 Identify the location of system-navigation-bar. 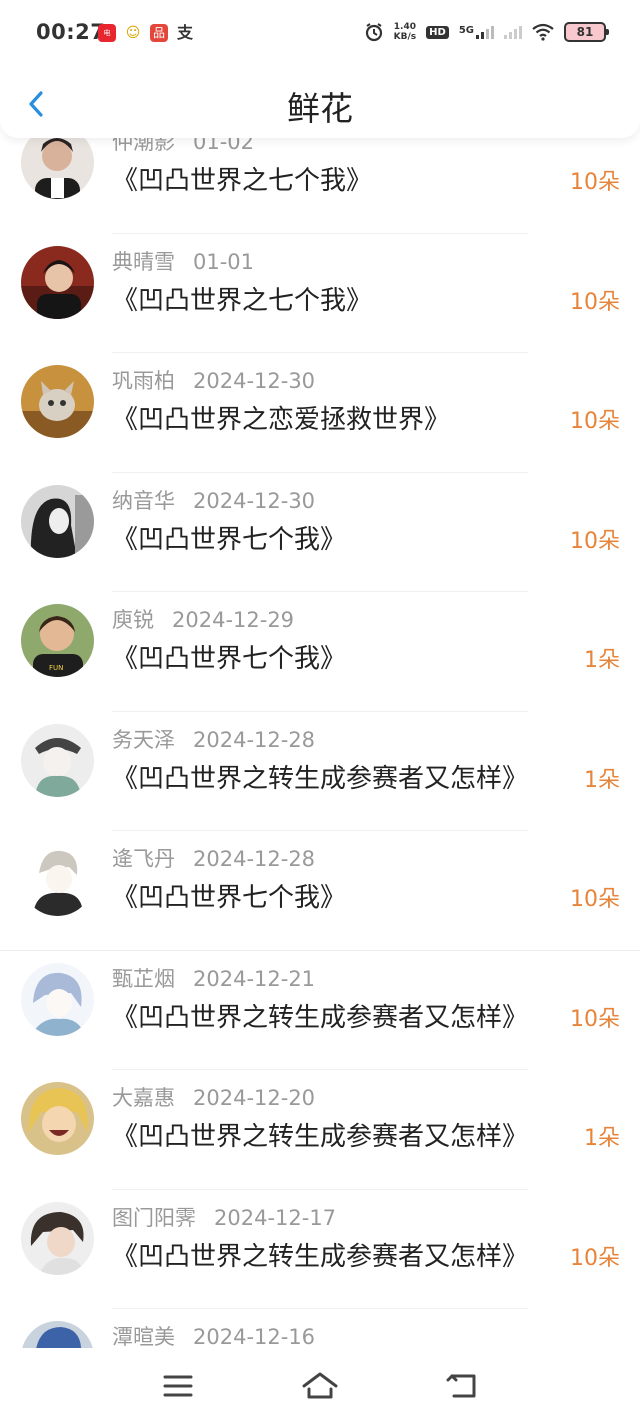
(320, 1385).